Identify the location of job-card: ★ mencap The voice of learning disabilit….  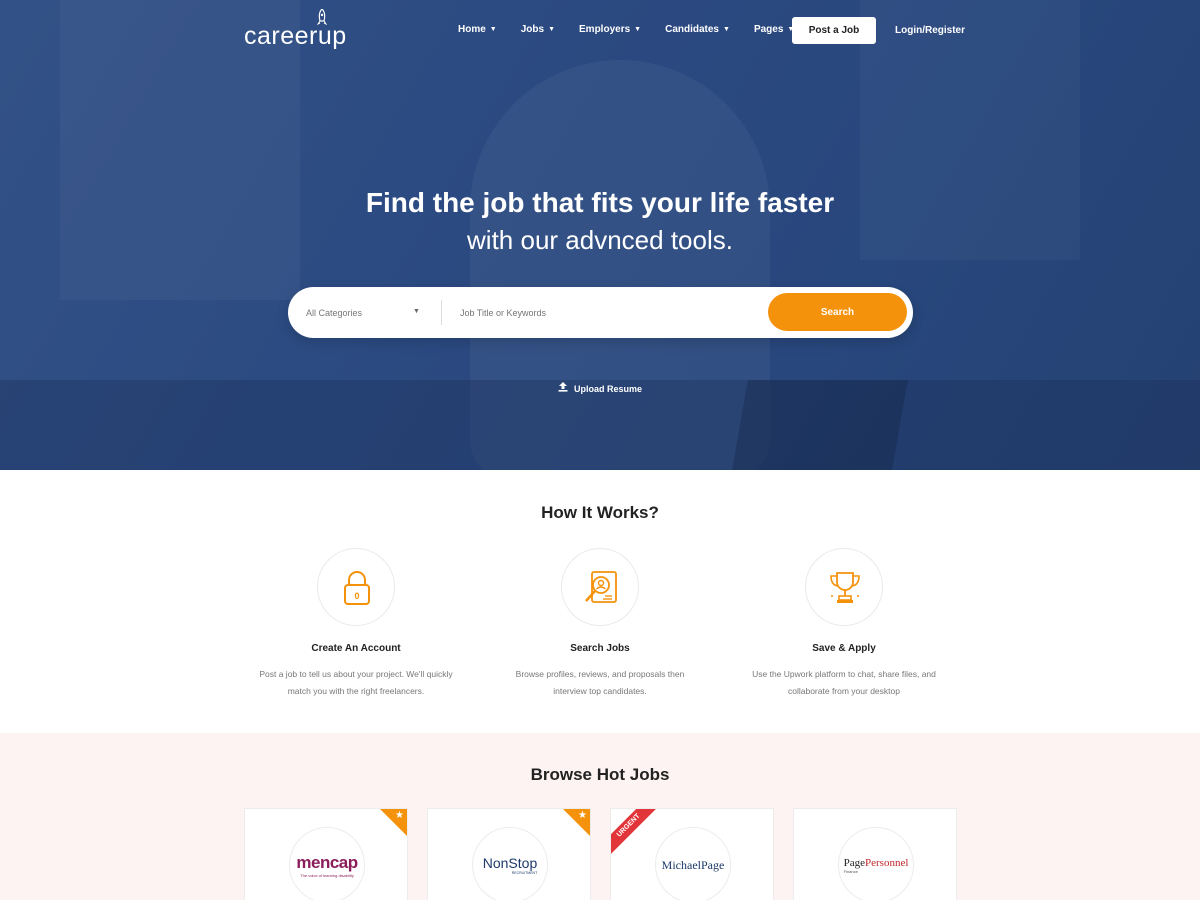
(326, 854).